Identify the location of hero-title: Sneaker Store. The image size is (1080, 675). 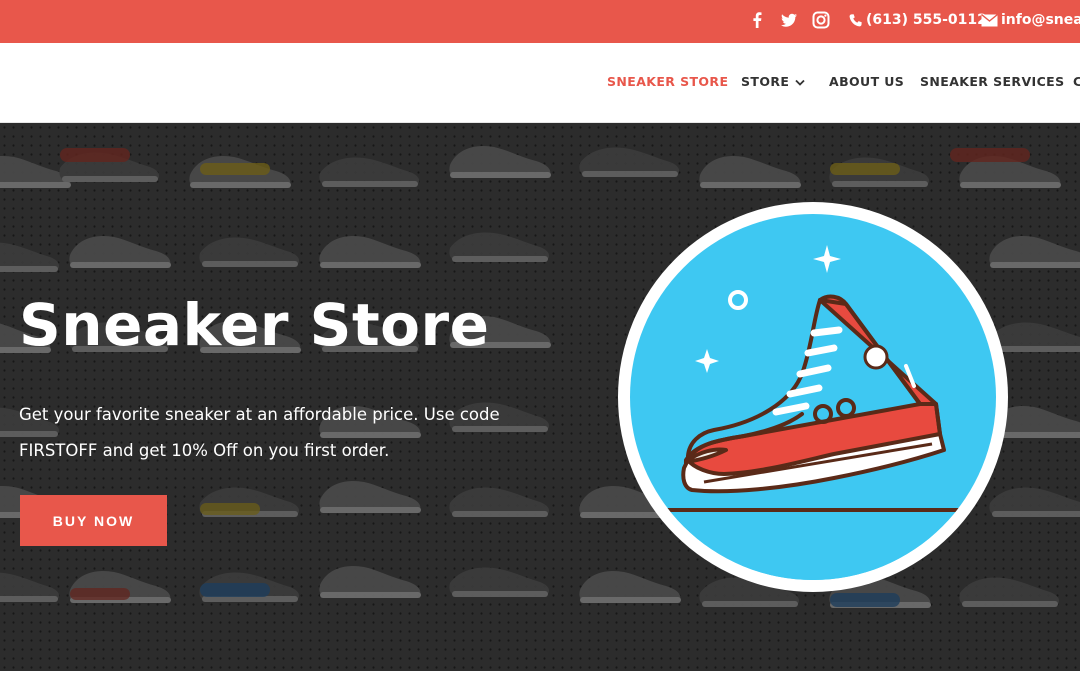
(254, 325).